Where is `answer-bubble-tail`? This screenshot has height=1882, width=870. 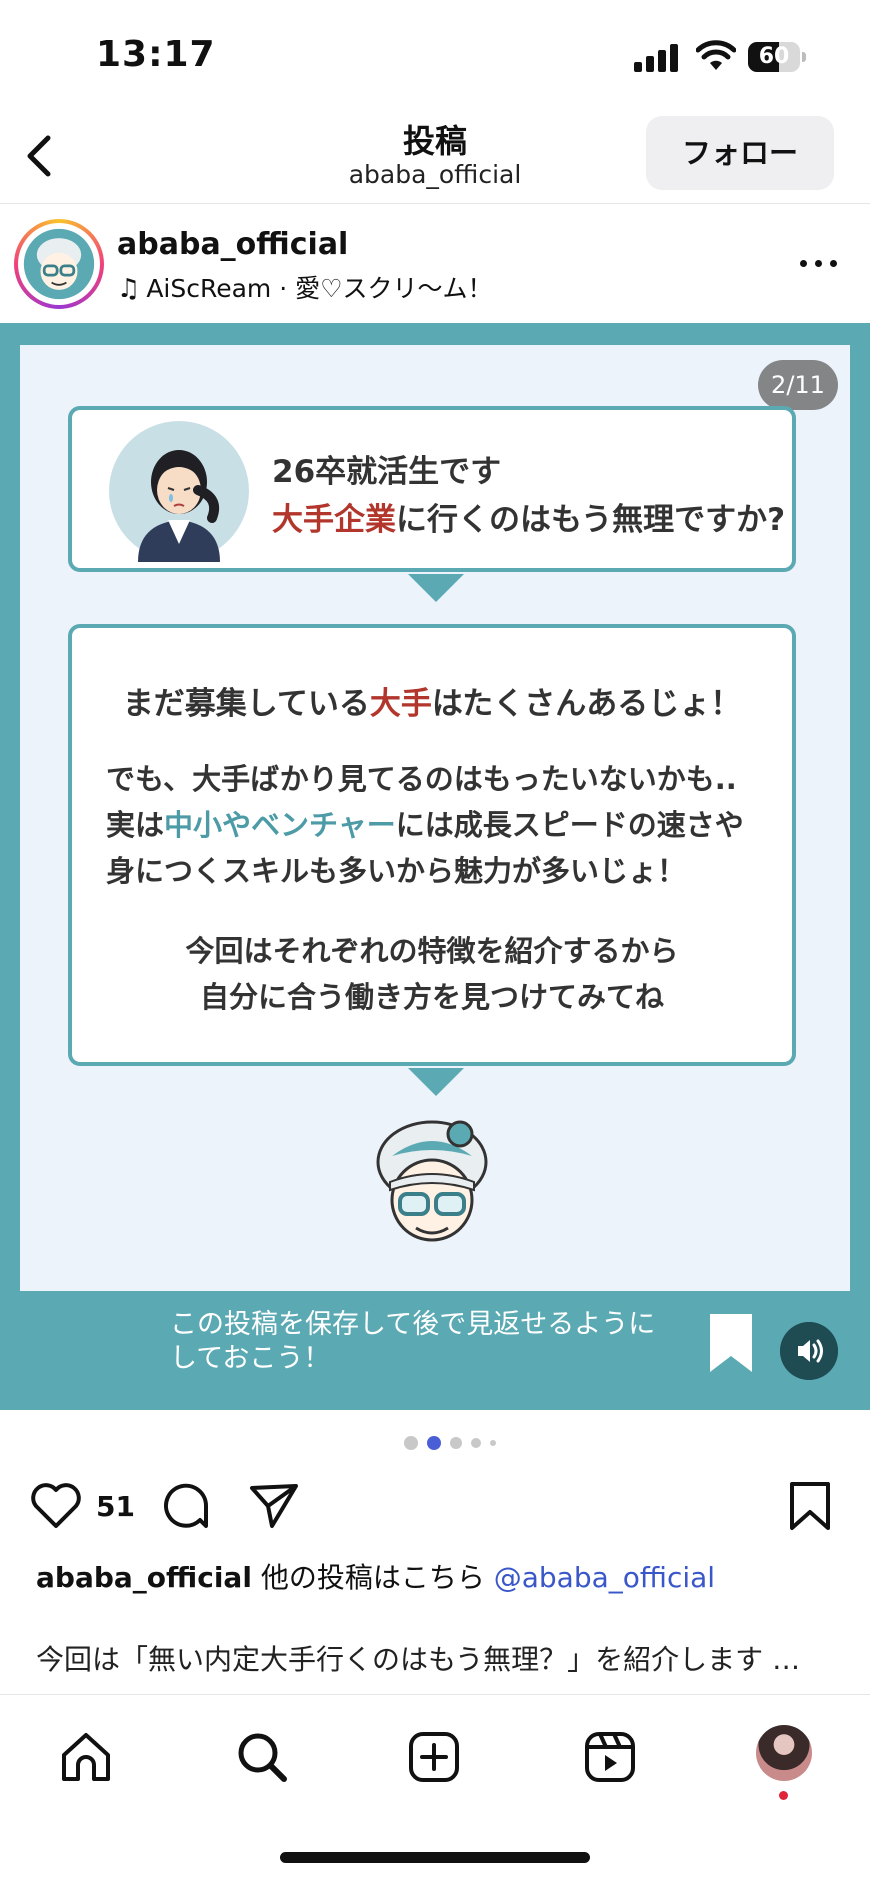
answer-bubble-tail is located at coordinates (436, 1082).